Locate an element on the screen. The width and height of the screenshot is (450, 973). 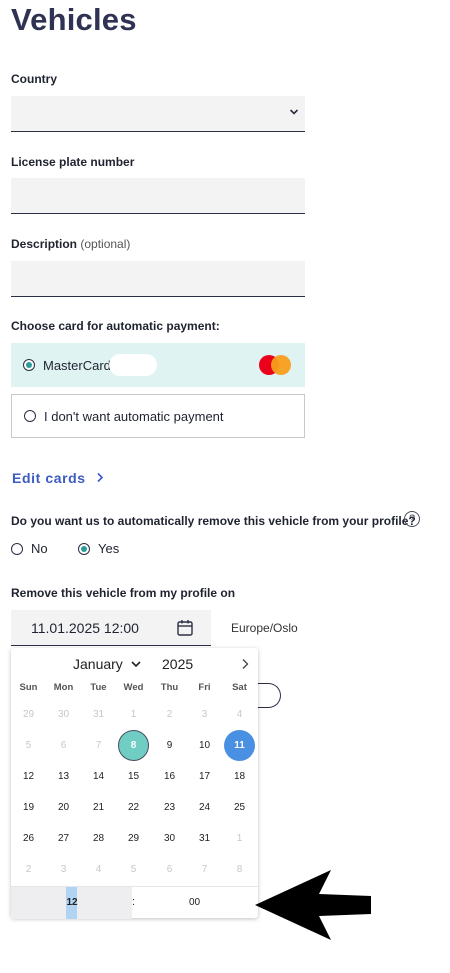
hour-field: 12 is located at coordinates (71, 903).